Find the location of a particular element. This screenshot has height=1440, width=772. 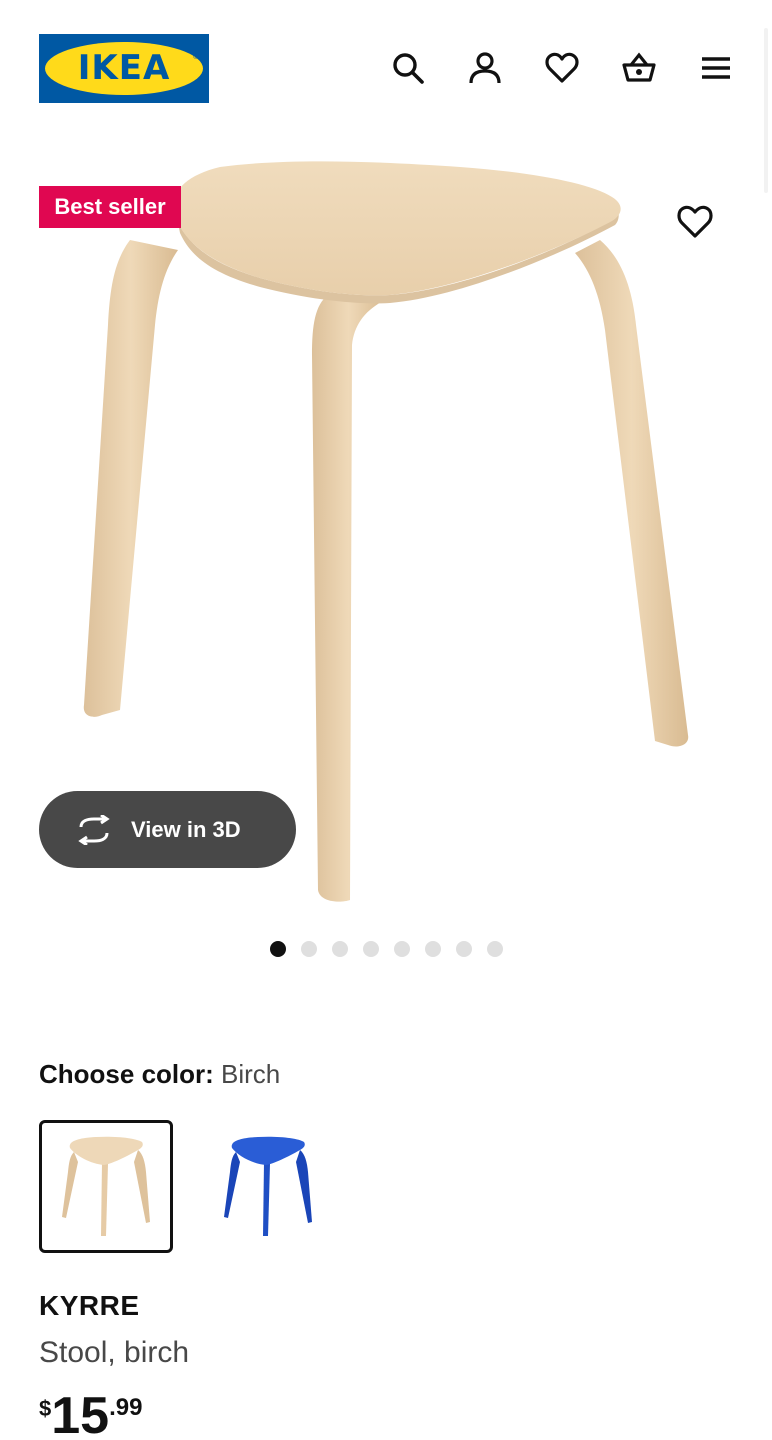

best-seller-badge: Best seller is located at coordinates (110, 207).